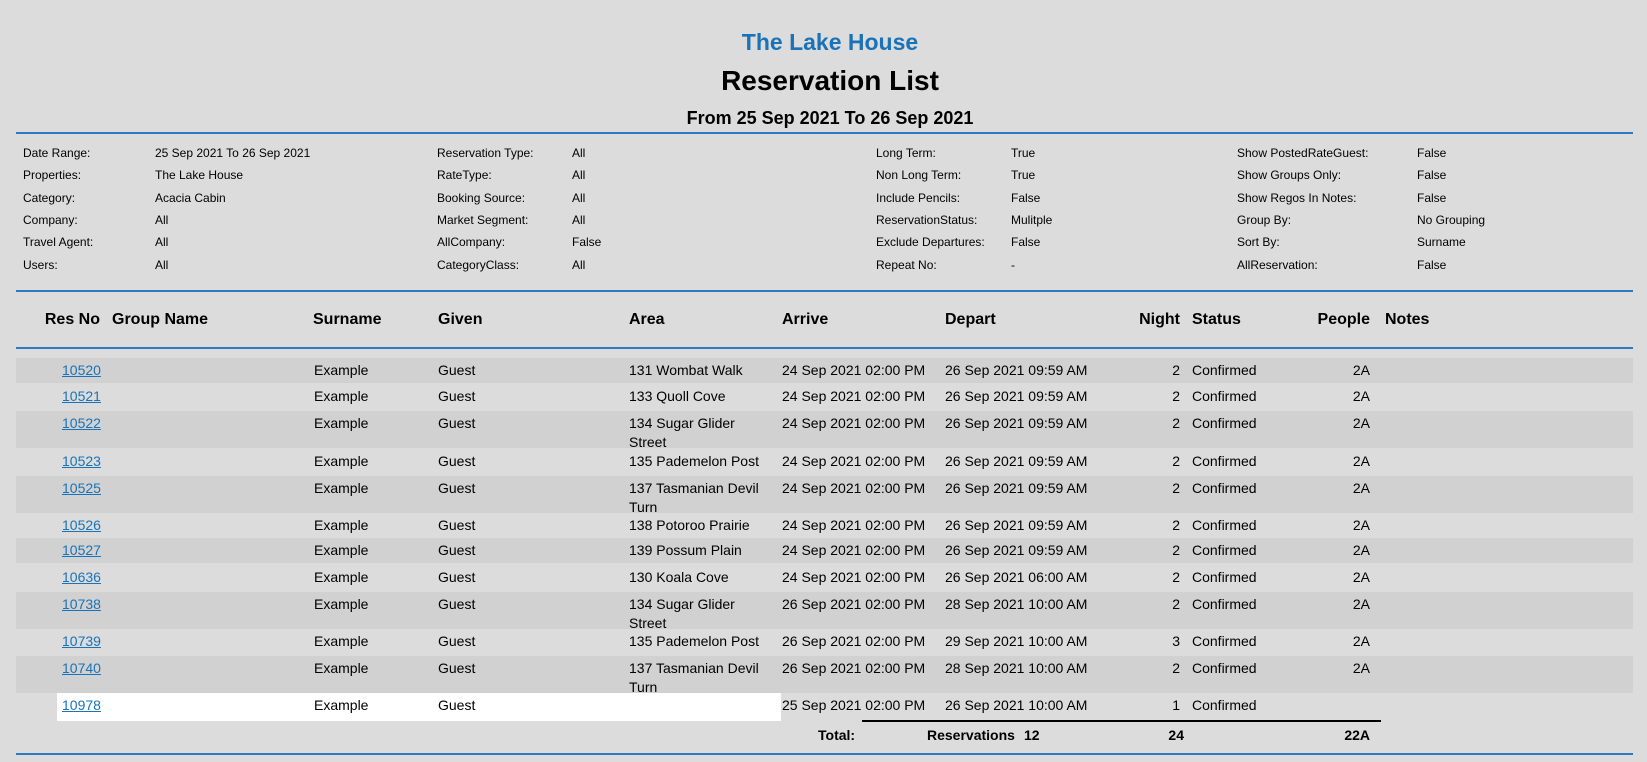 The width and height of the screenshot is (1647, 762). Describe the element at coordinates (1023, 175) in the screenshot. I see `param-value-nonlongterm: True` at that location.